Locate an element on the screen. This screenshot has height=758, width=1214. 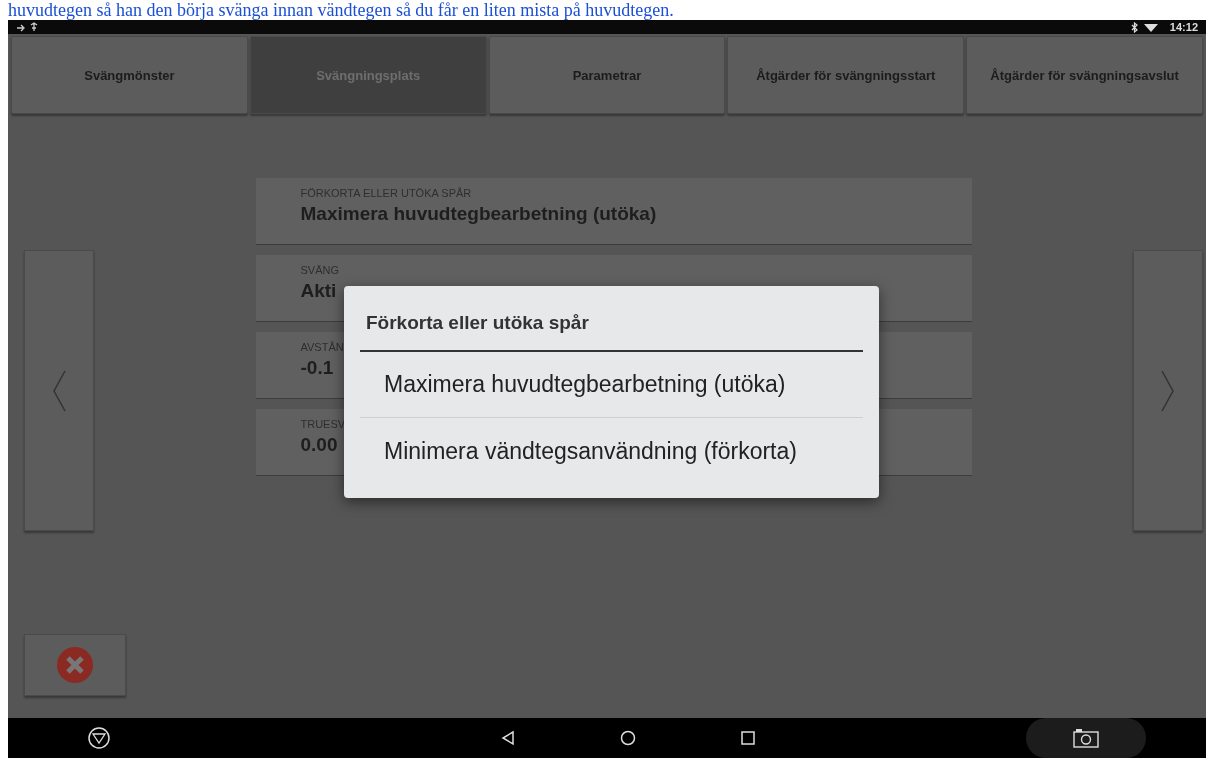
dialog-title: Förkorta eller utöka spår is located at coordinates (611, 319).